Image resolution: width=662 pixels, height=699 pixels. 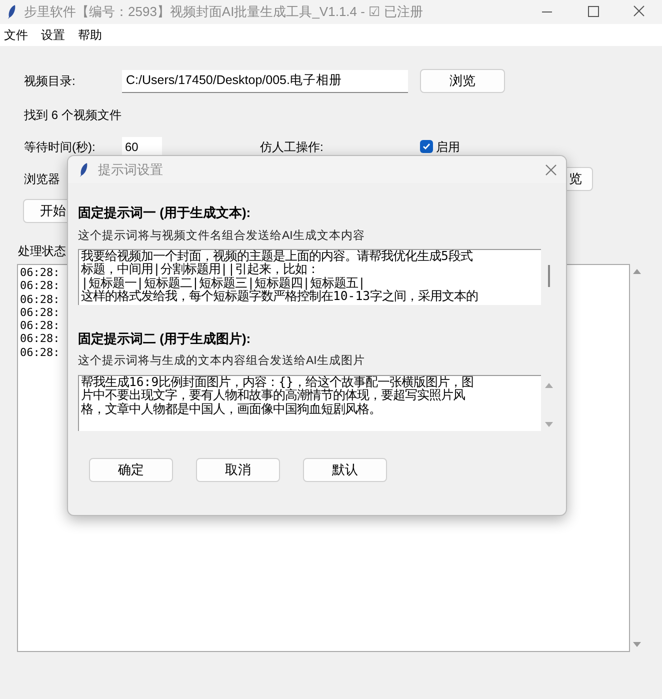 I want to click on dialog-title: 提示词设置, so click(x=130, y=169).